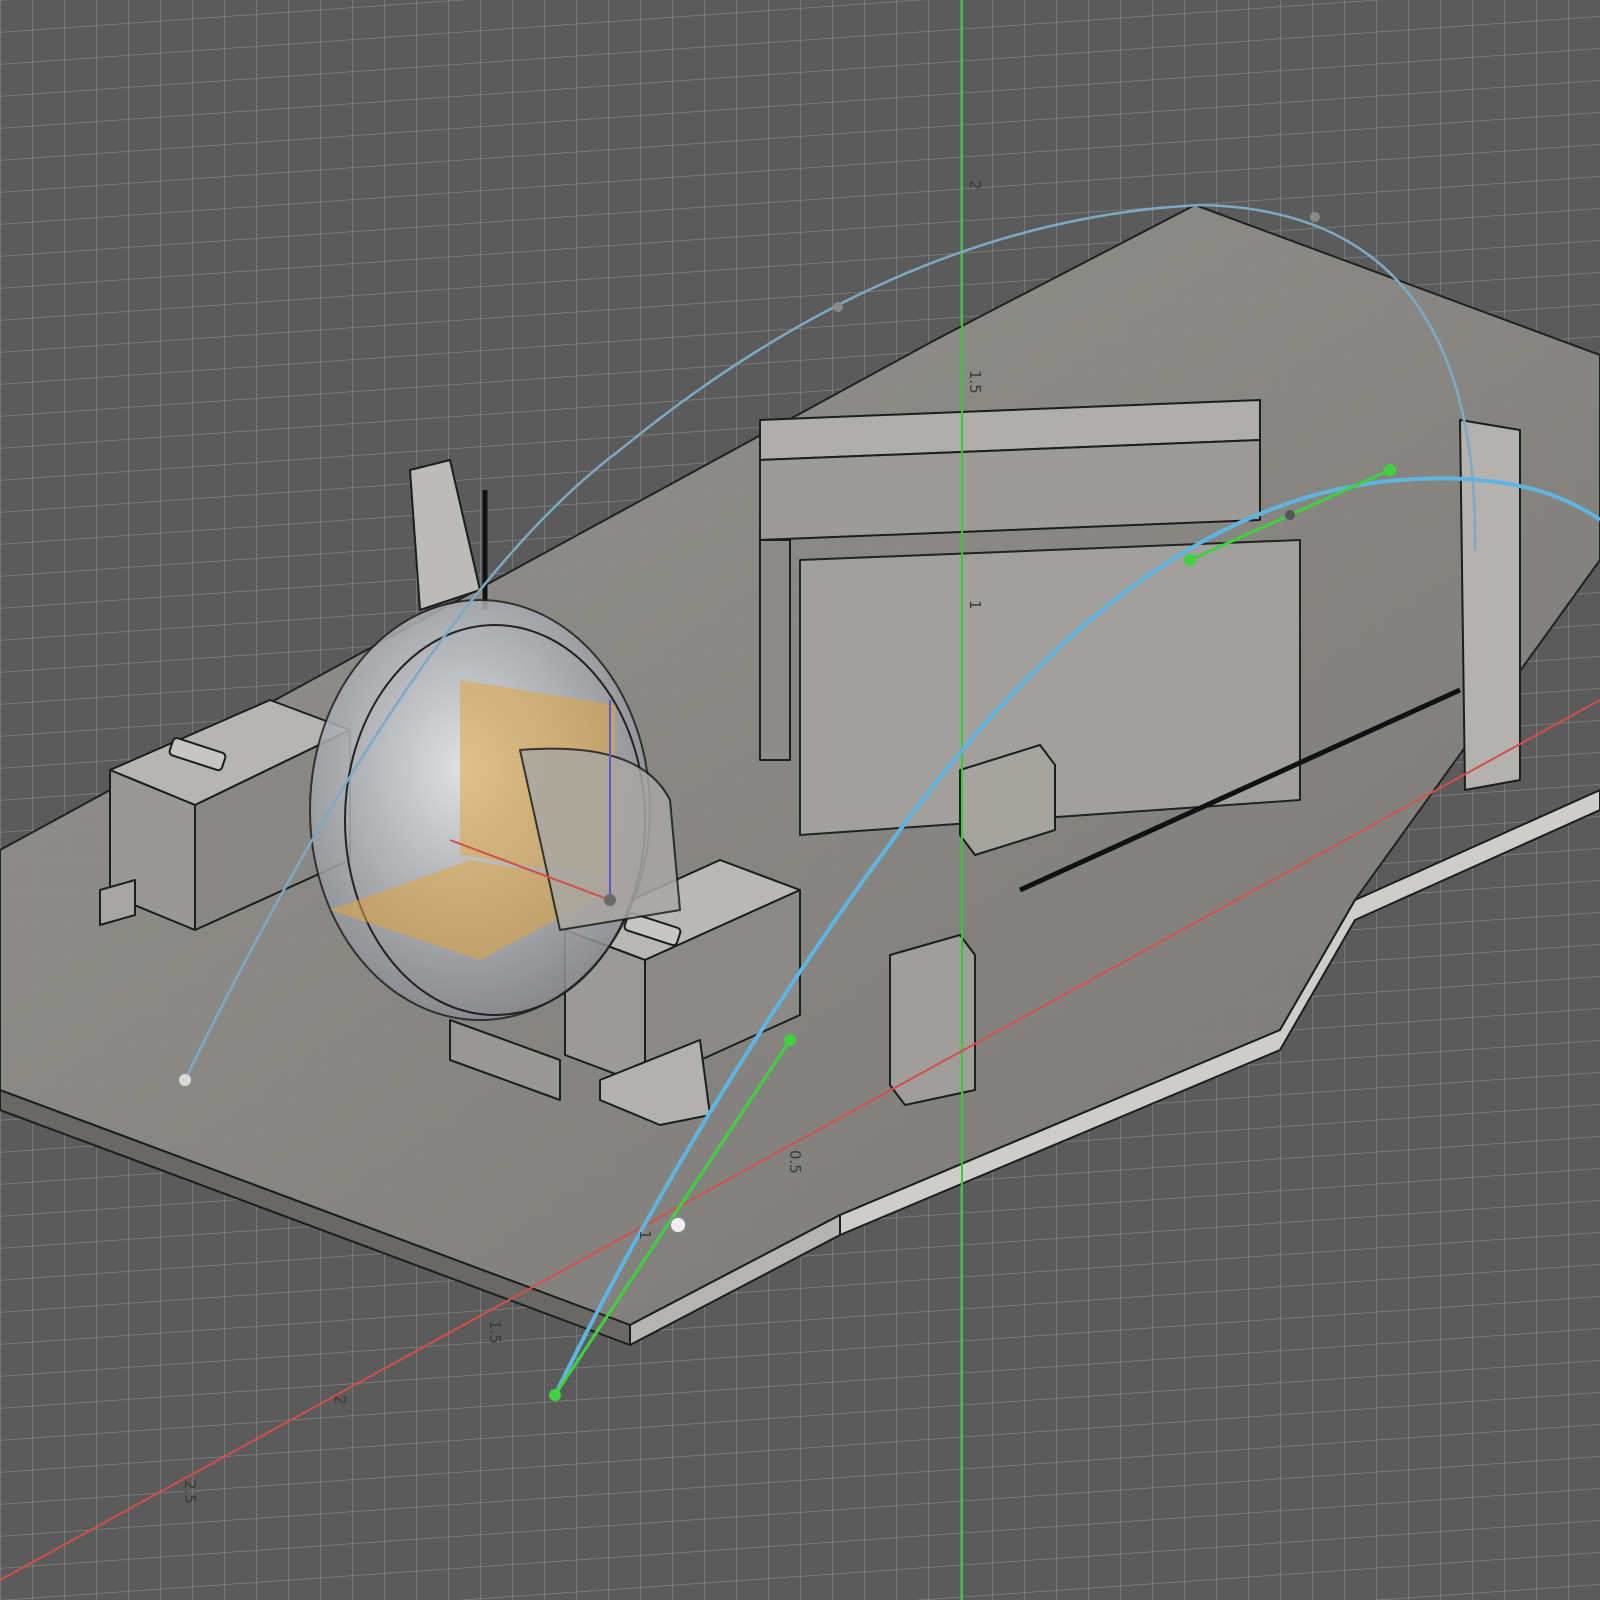 This screenshot has width=1600, height=1600. I want to click on dimension-label-diagonal-2: 2, so click(340, 1400).